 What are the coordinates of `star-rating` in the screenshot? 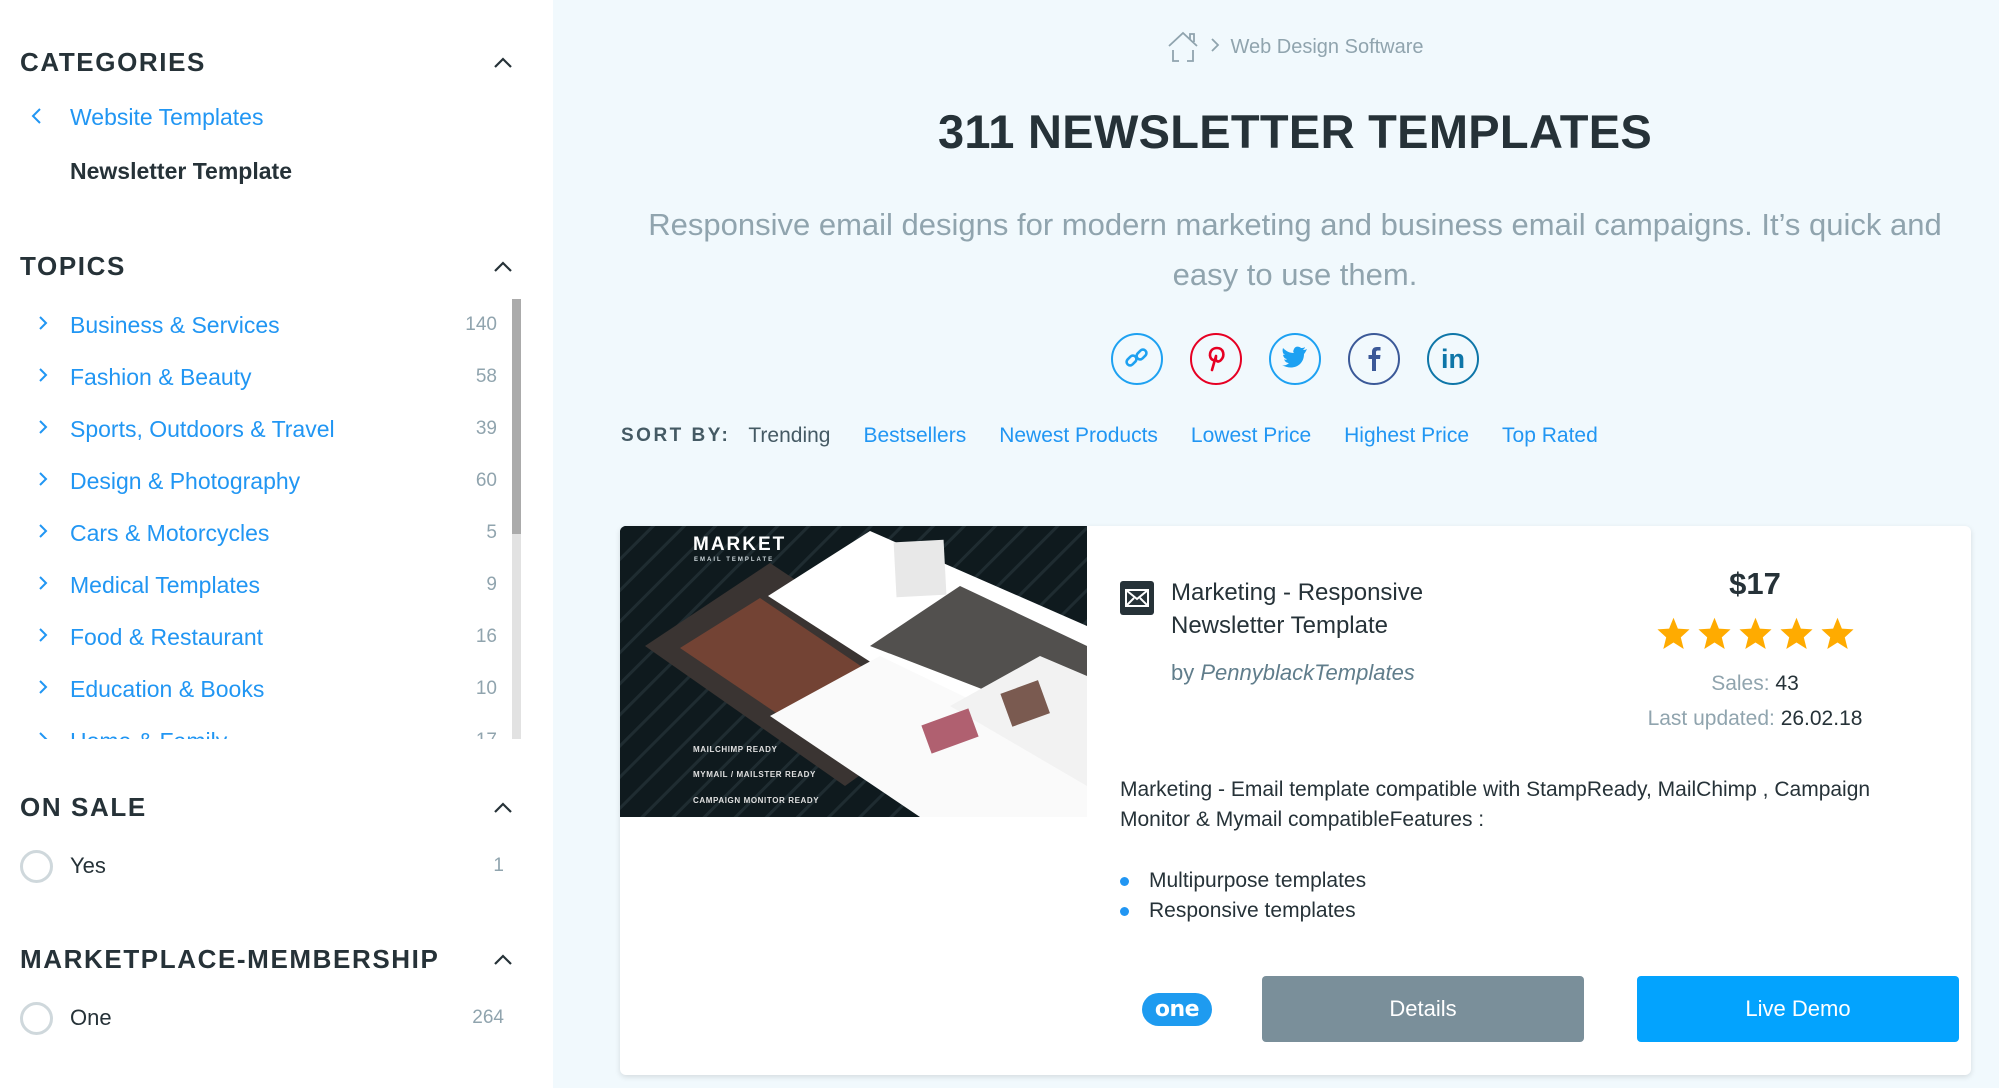 It's located at (1755, 633).